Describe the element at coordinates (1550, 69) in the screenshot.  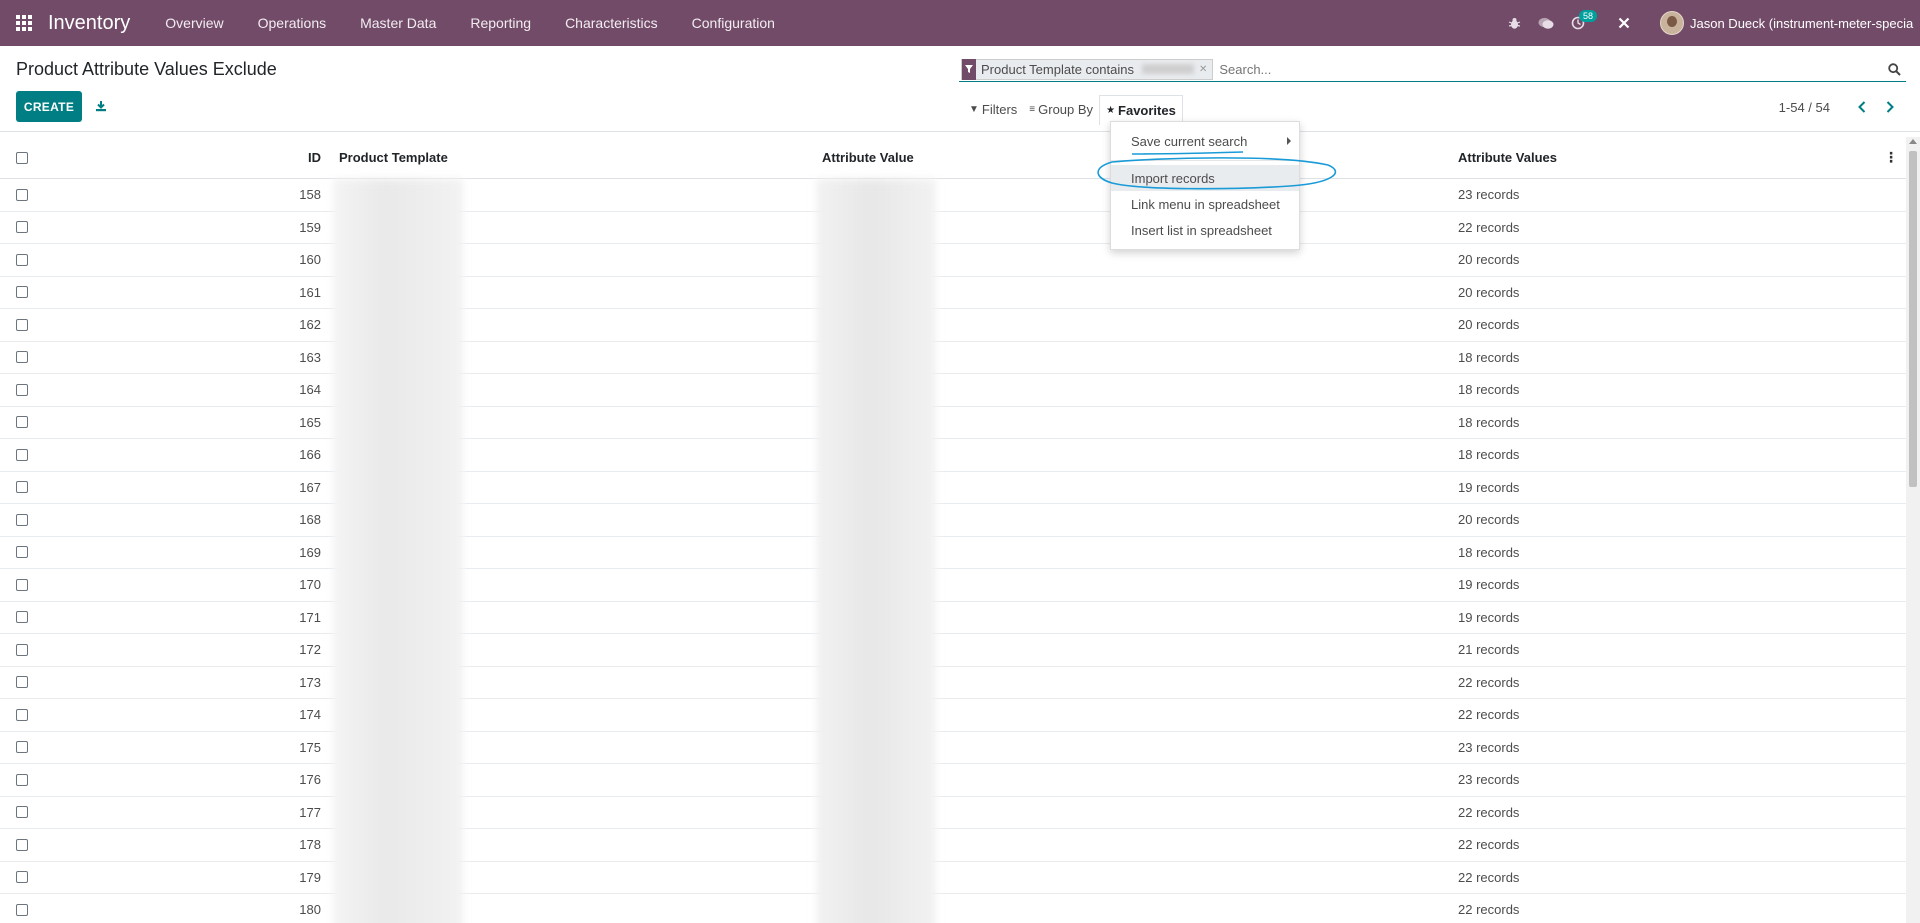
I see `search-input` at that location.